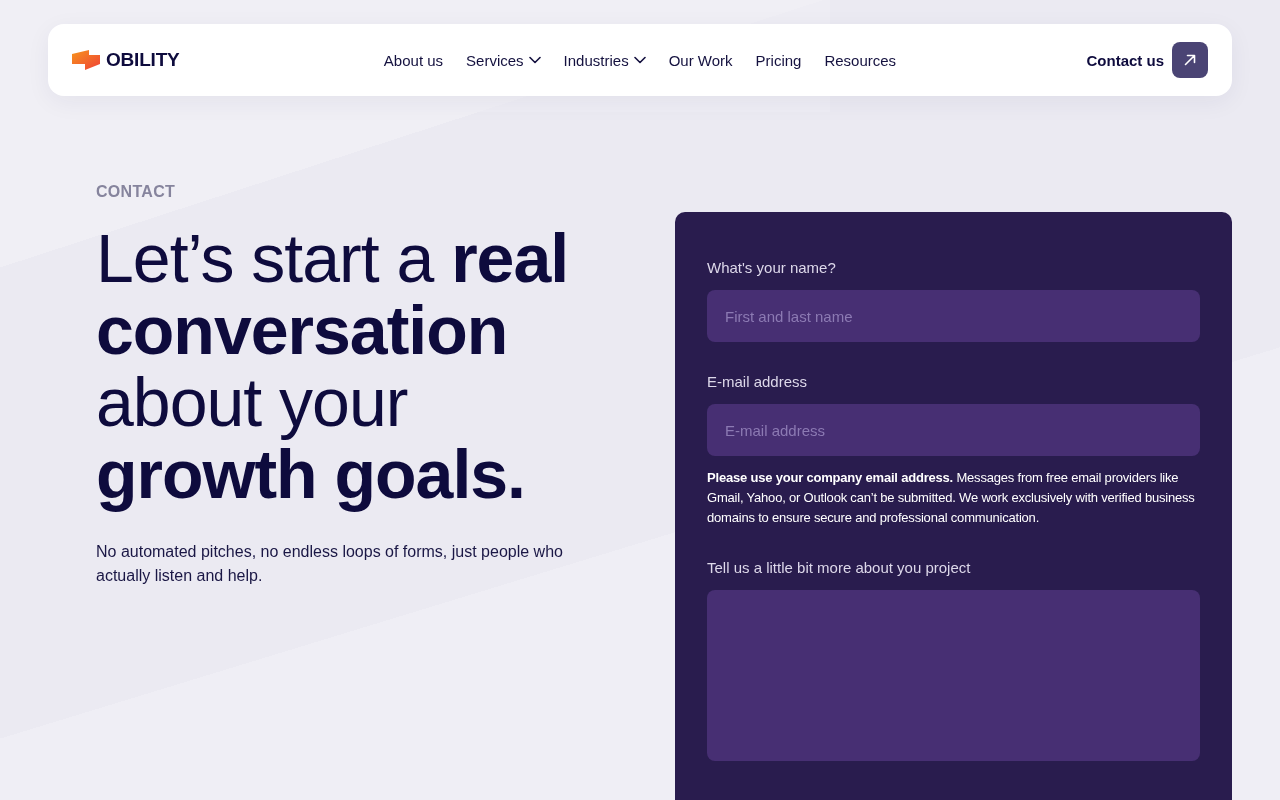 The width and height of the screenshot is (1280, 800). What do you see at coordinates (330, 564) in the screenshot?
I see `intro-text: No automated pitches, no endless loops of forms, just people who actually listen and help.` at bounding box center [330, 564].